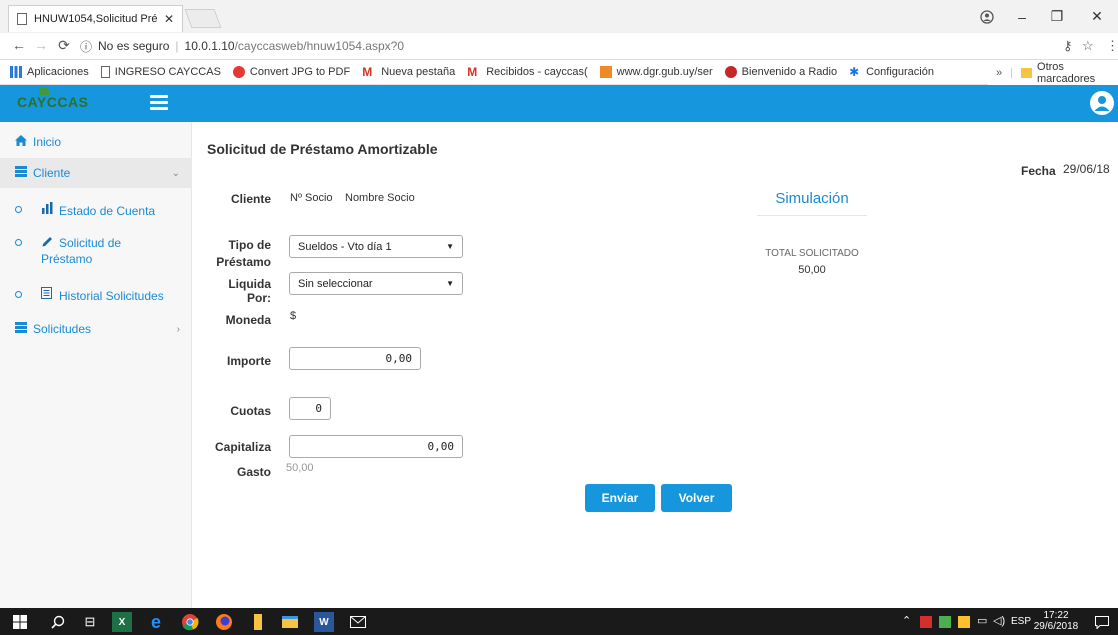 This screenshot has height=635, width=1118. I want to click on chrome-icon, so click(190, 622).